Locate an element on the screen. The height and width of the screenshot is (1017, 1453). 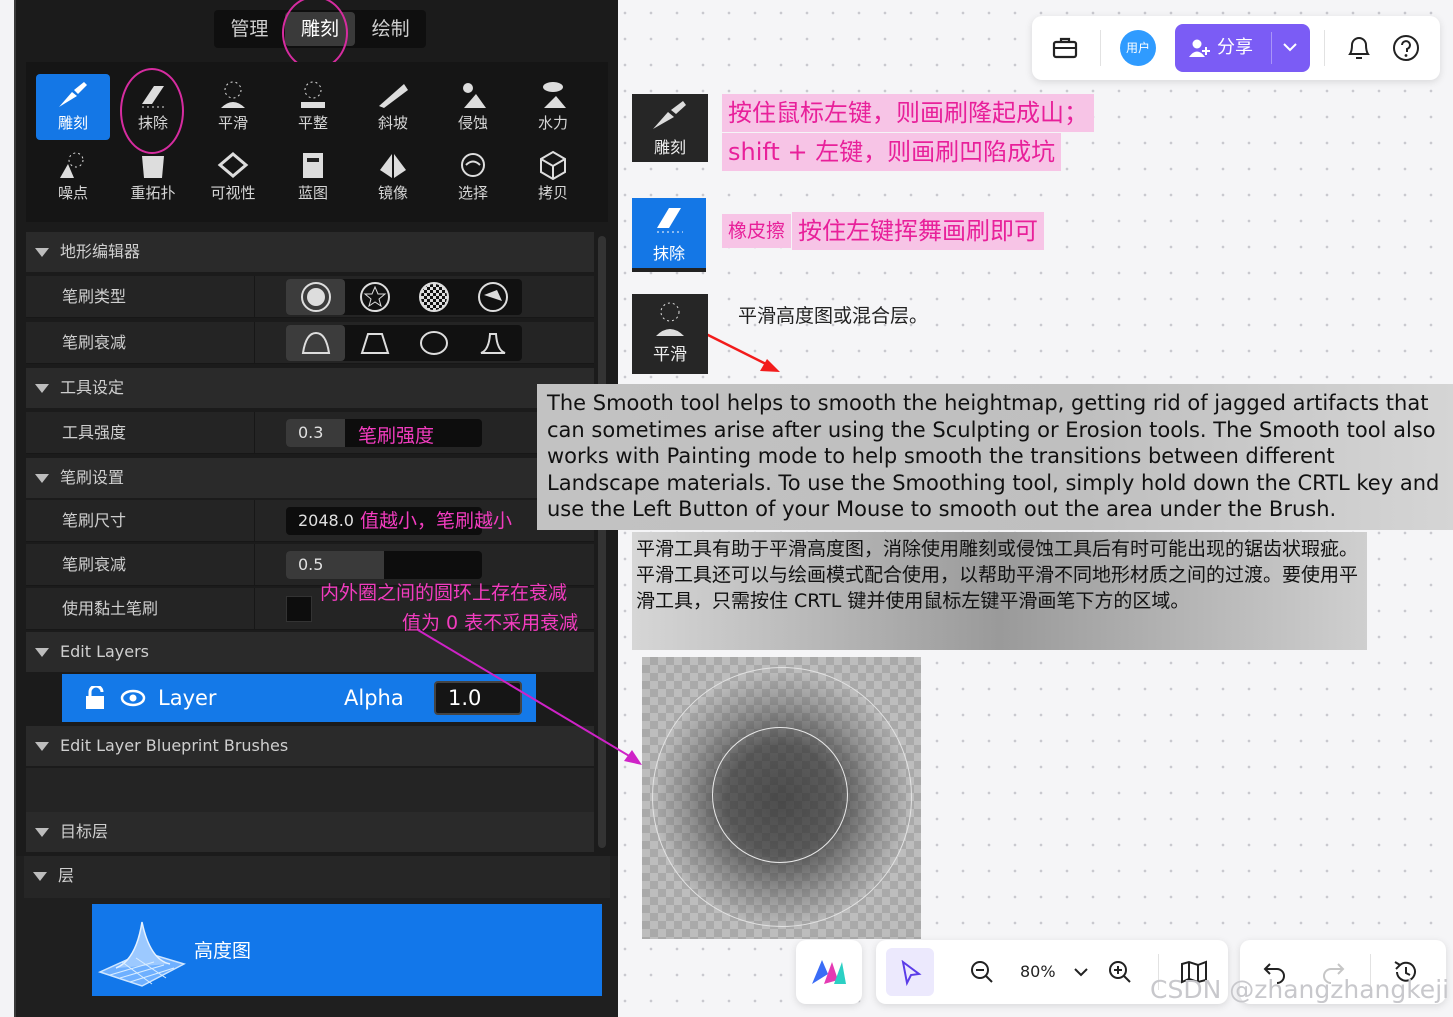
erase-tag: 橡皮擦 is located at coordinates (757, 231).